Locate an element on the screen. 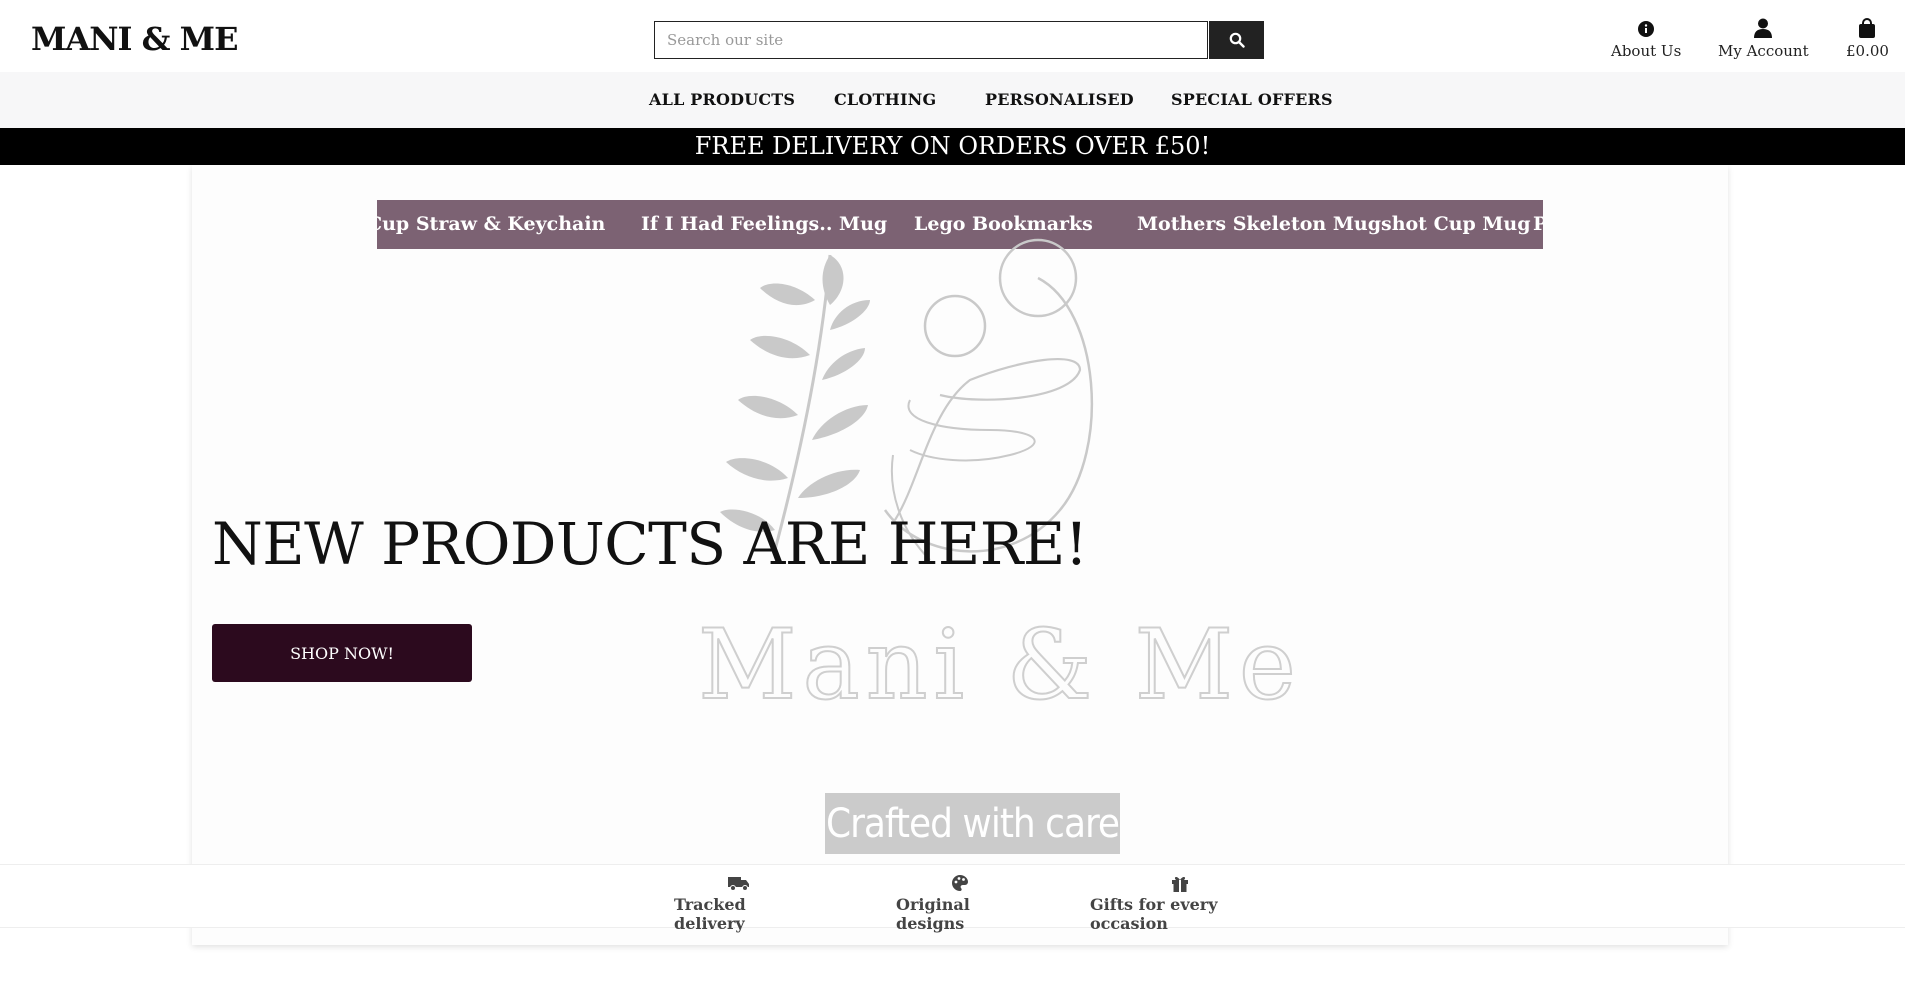 The width and height of the screenshot is (1905, 990). free-delivery-banner: FREE DELIVERY ON ORDERS OVER £50! is located at coordinates (952, 146).